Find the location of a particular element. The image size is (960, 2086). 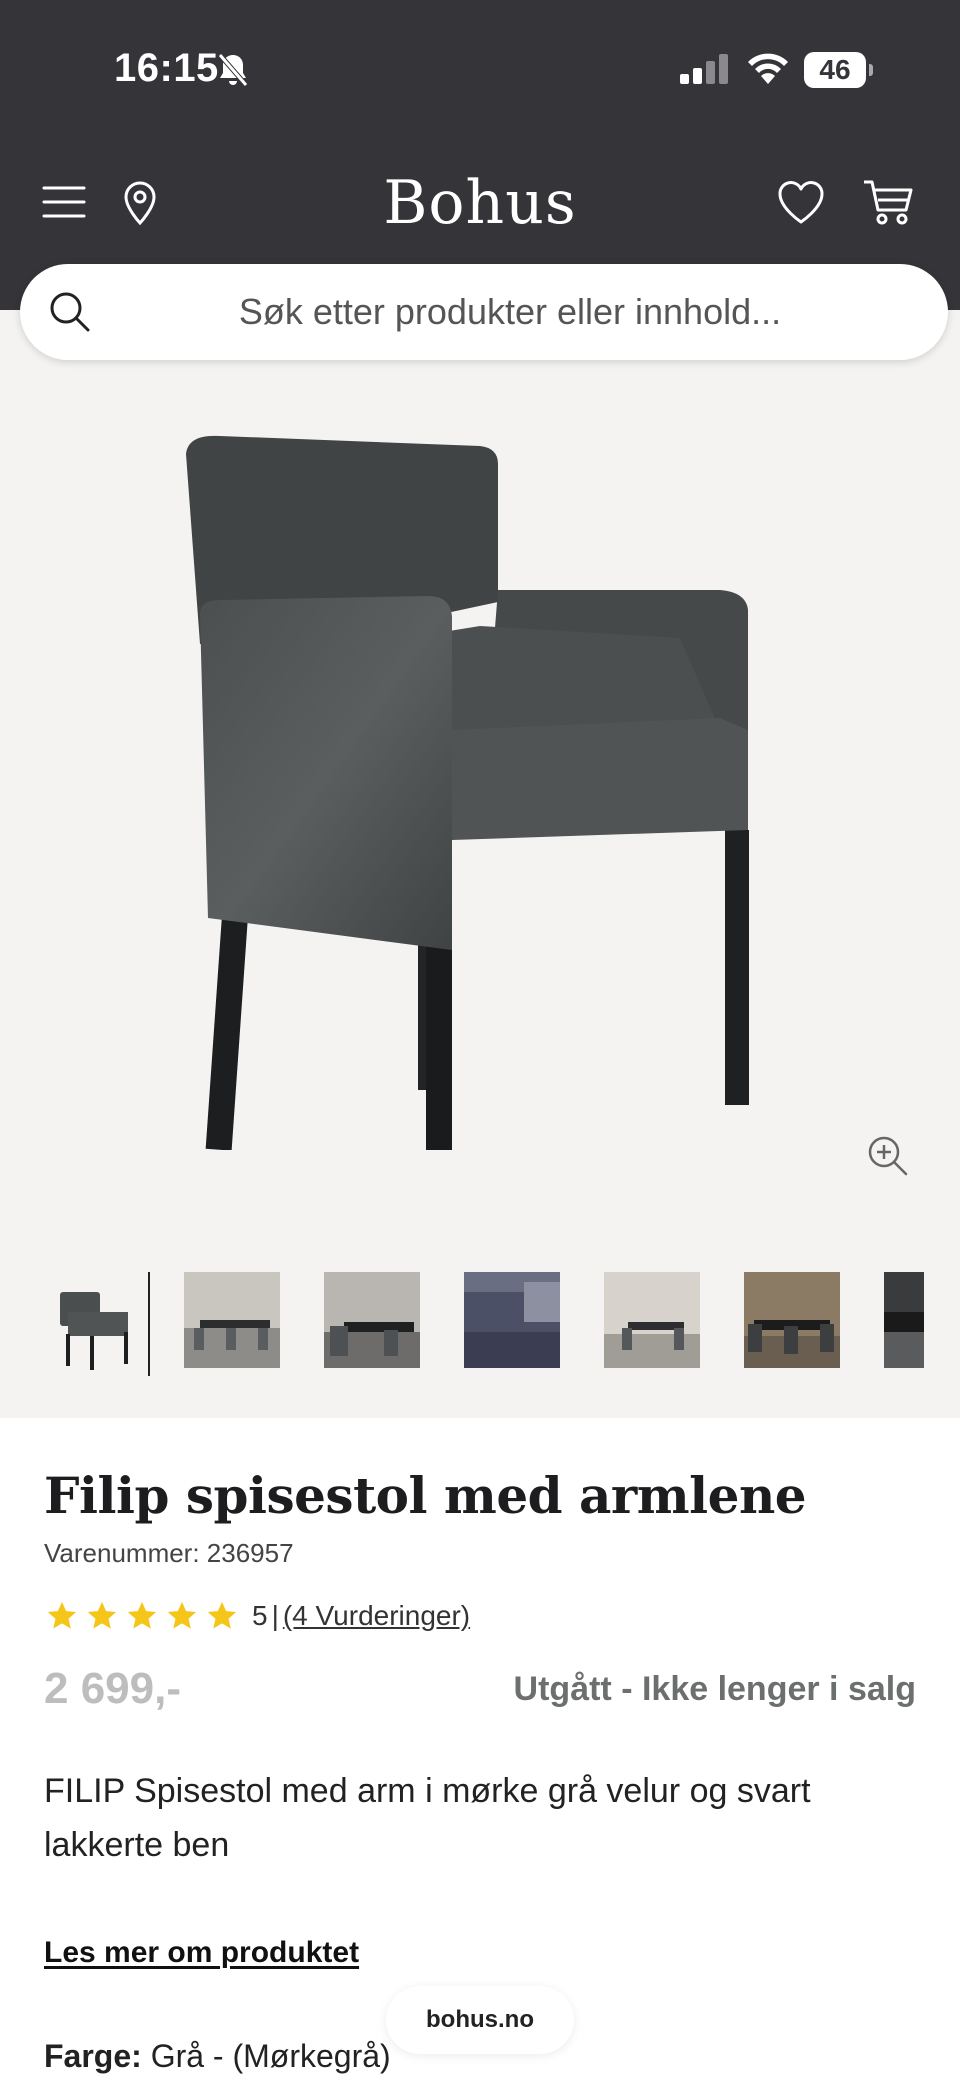

product-price: 2 699,- is located at coordinates (112, 1688).